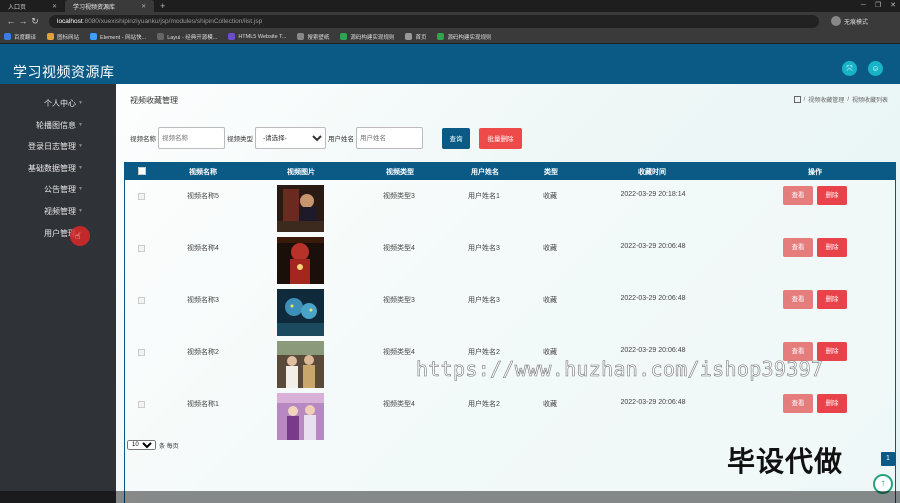  Describe the element at coordinates (888, 459) in the screenshot. I see `page-number-button: 1` at that location.